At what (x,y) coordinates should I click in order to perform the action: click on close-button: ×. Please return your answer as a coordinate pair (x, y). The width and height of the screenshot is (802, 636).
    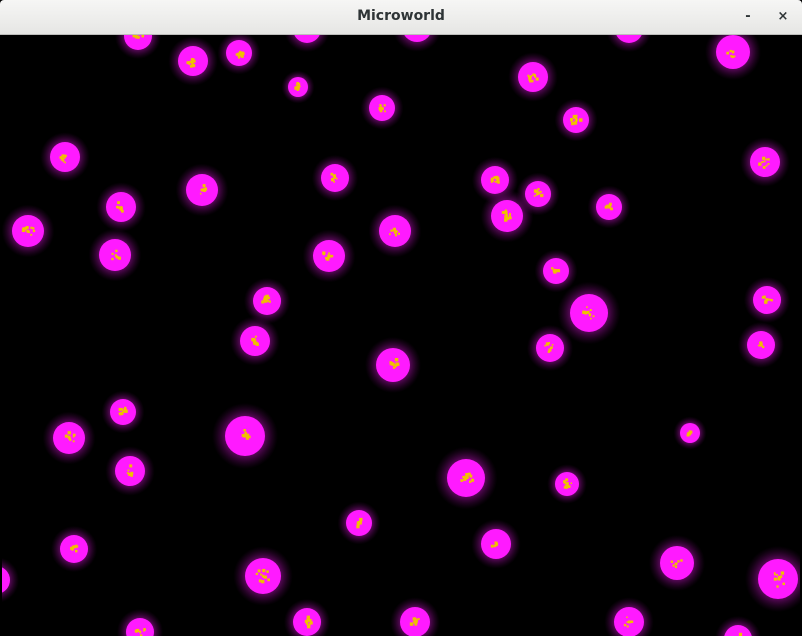
    Looking at the image, I should click on (783, 17).